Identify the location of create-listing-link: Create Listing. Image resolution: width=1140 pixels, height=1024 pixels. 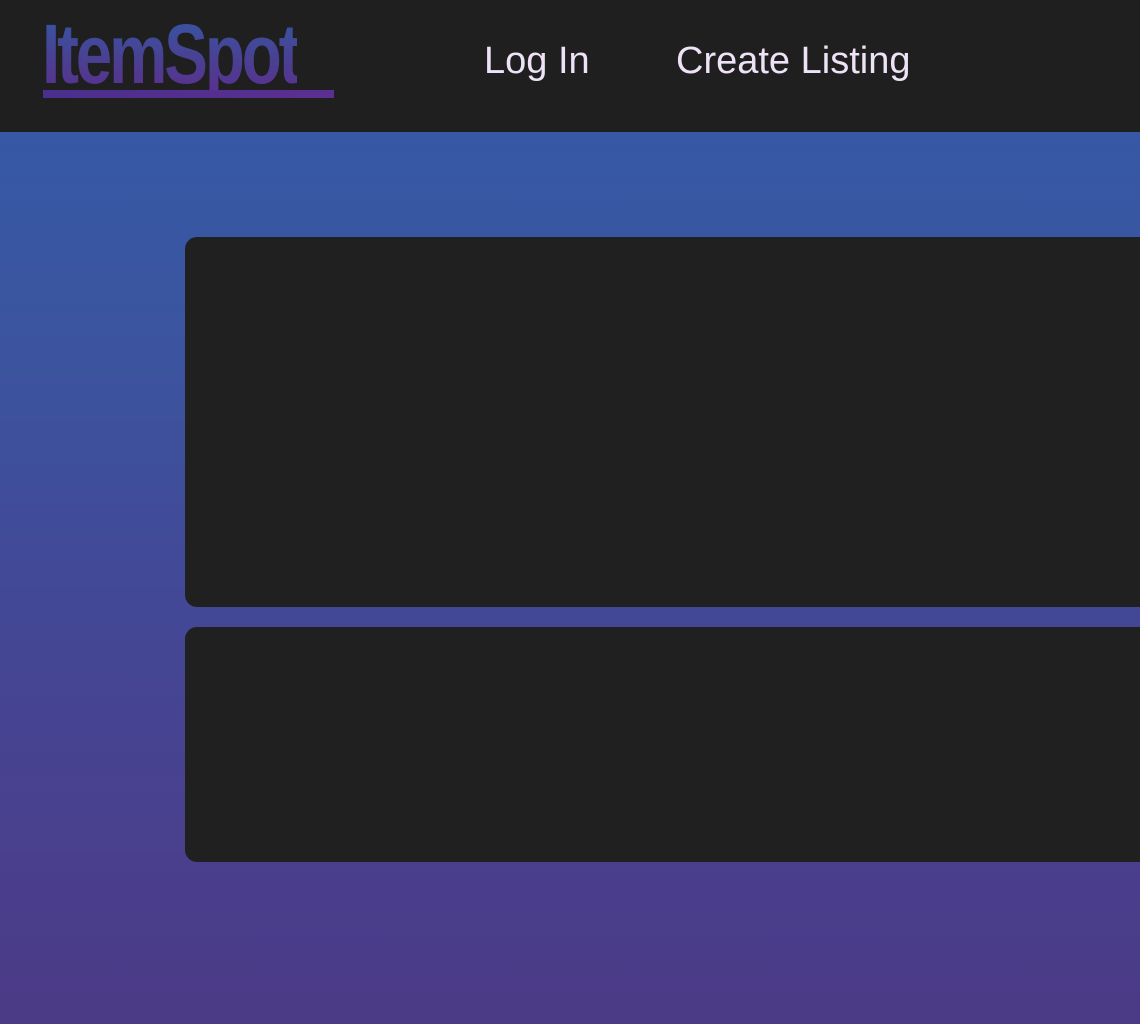
(793, 61).